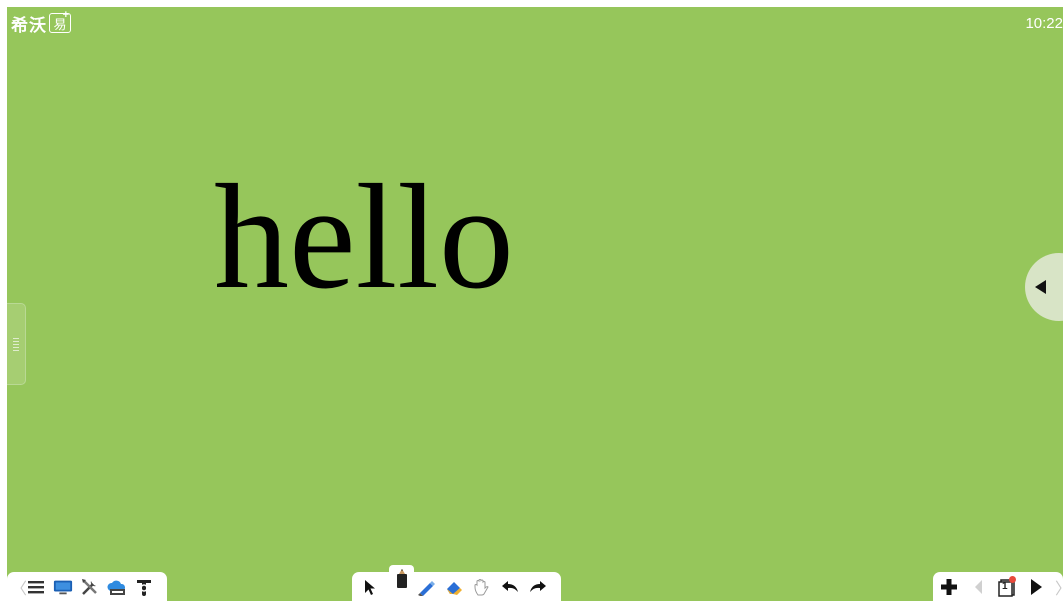 Image resolution: width=1063 pixels, height=601 pixels. Describe the element at coordinates (426, 587) in the screenshot. I see `highlighter-icon` at that location.